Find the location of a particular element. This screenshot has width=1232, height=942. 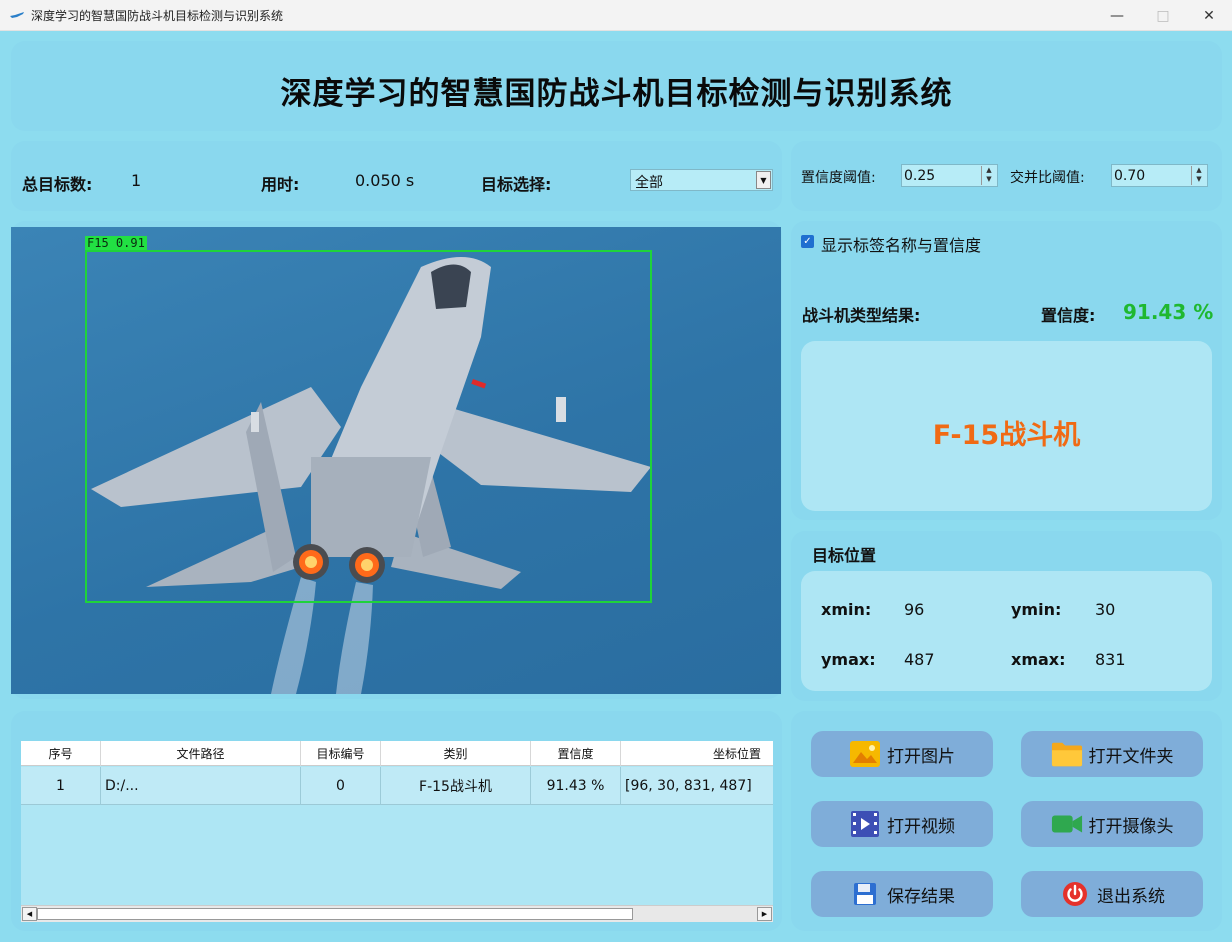

folder-icon is located at coordinates (1067, 754).